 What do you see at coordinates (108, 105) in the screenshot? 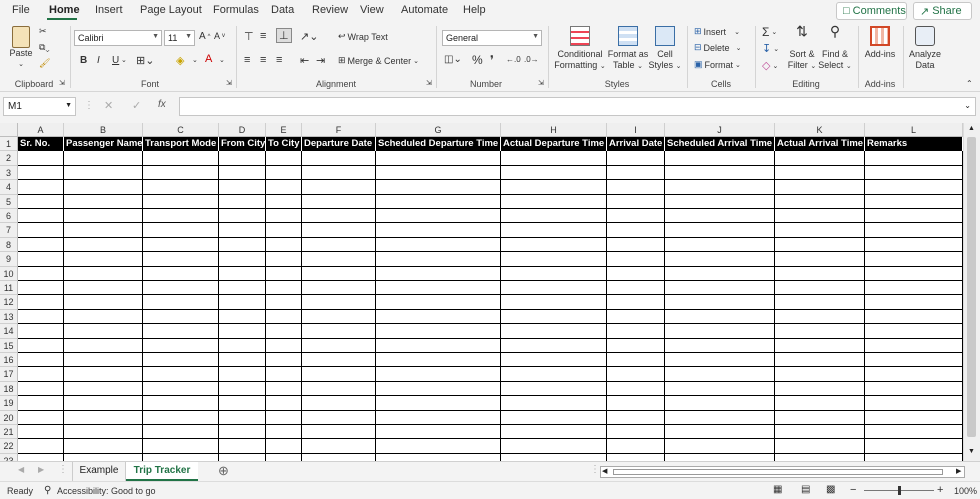
I see `cancel-icon: ✕` at bounding box center [108, 105].